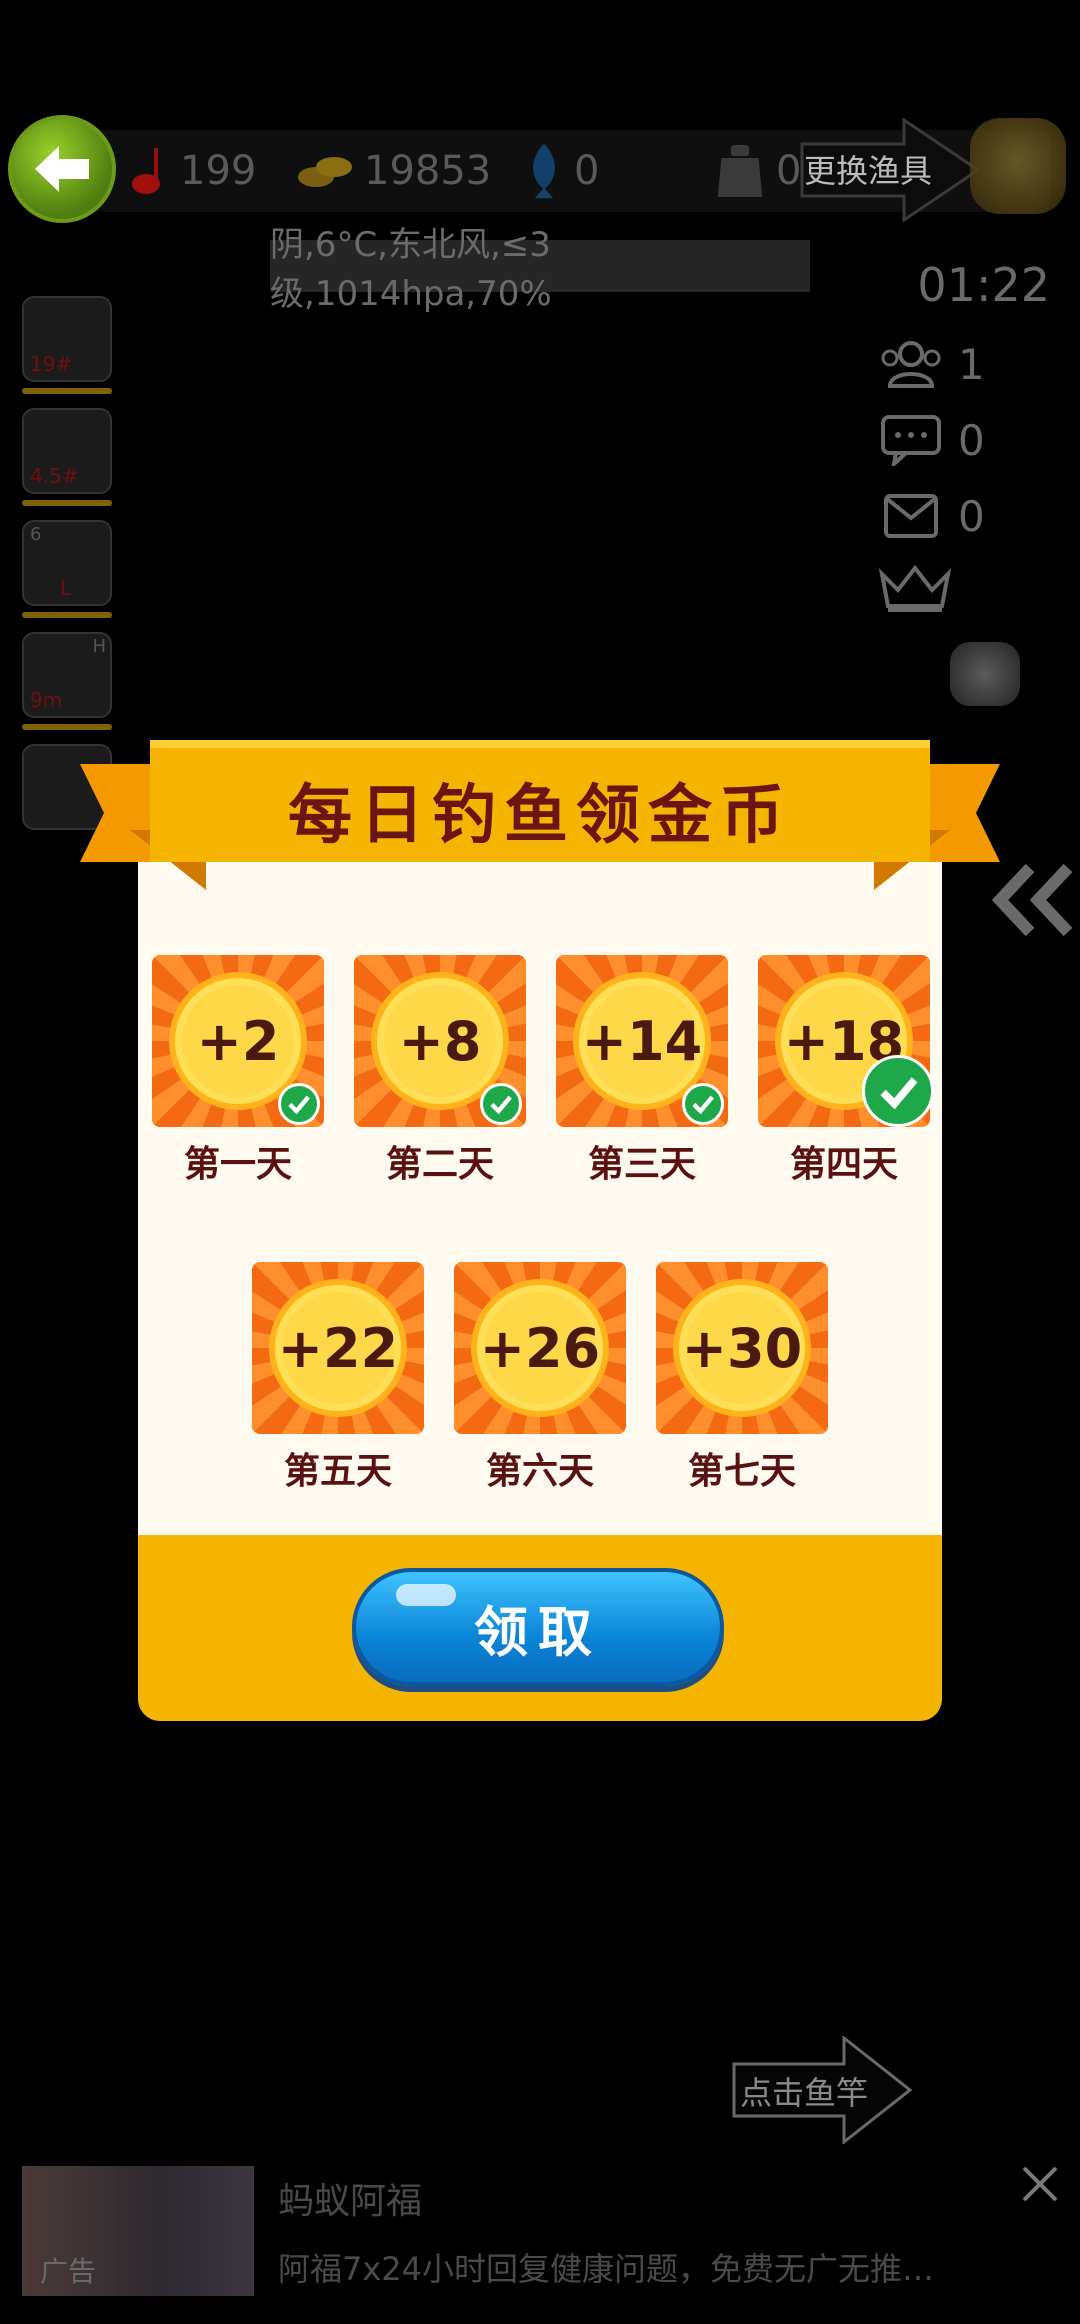 This screenshot has width=1080, height=2324. Describe the element at coordinates (150, 171) in the screenshot. I see `bait-float-icon` at that location.